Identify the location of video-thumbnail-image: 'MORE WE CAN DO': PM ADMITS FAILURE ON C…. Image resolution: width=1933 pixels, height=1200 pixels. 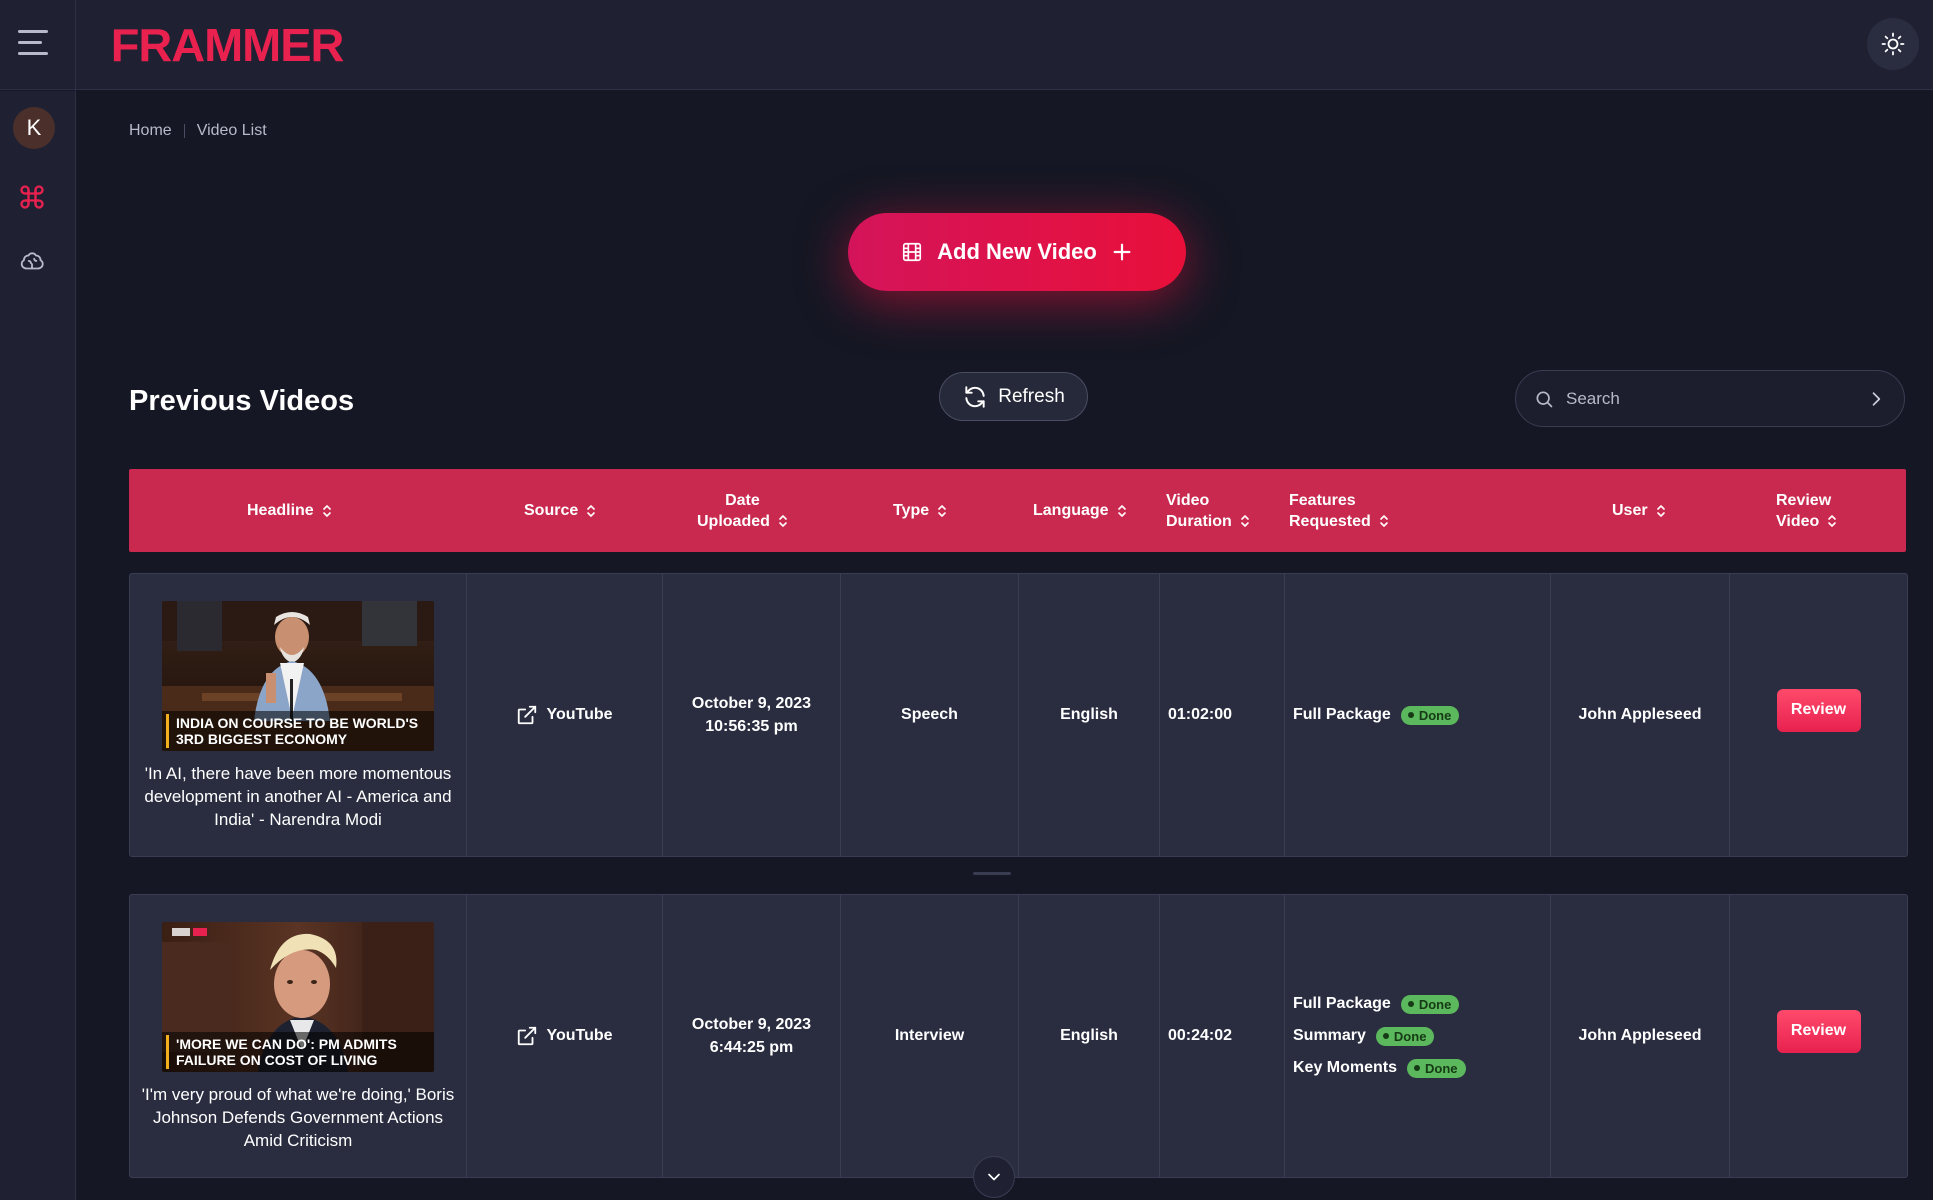
(298, 997).